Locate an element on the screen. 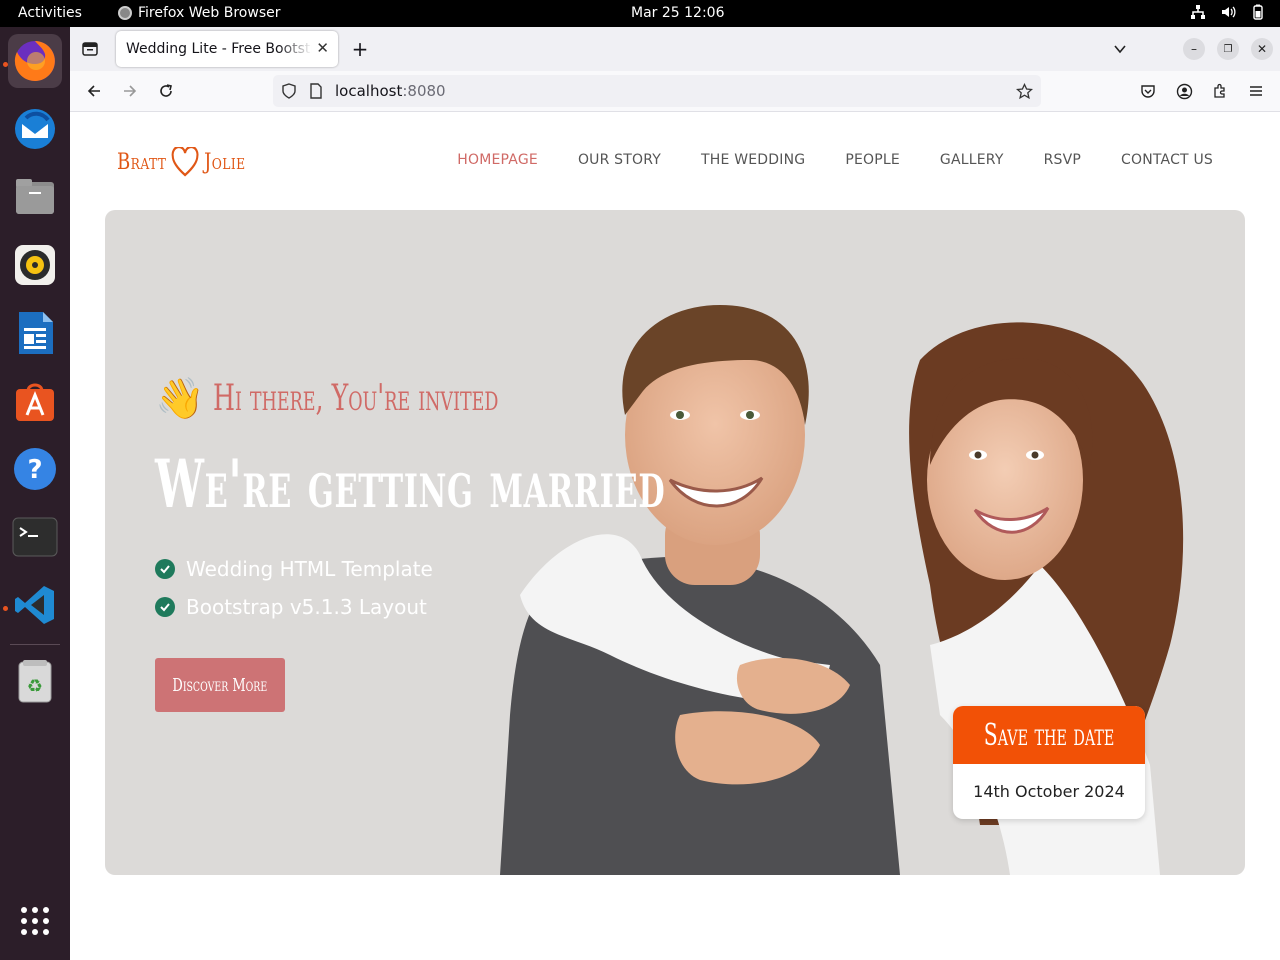 This screenshot has width=1280, height=960. firefox-small-icon is located at coordinates (125, 13).